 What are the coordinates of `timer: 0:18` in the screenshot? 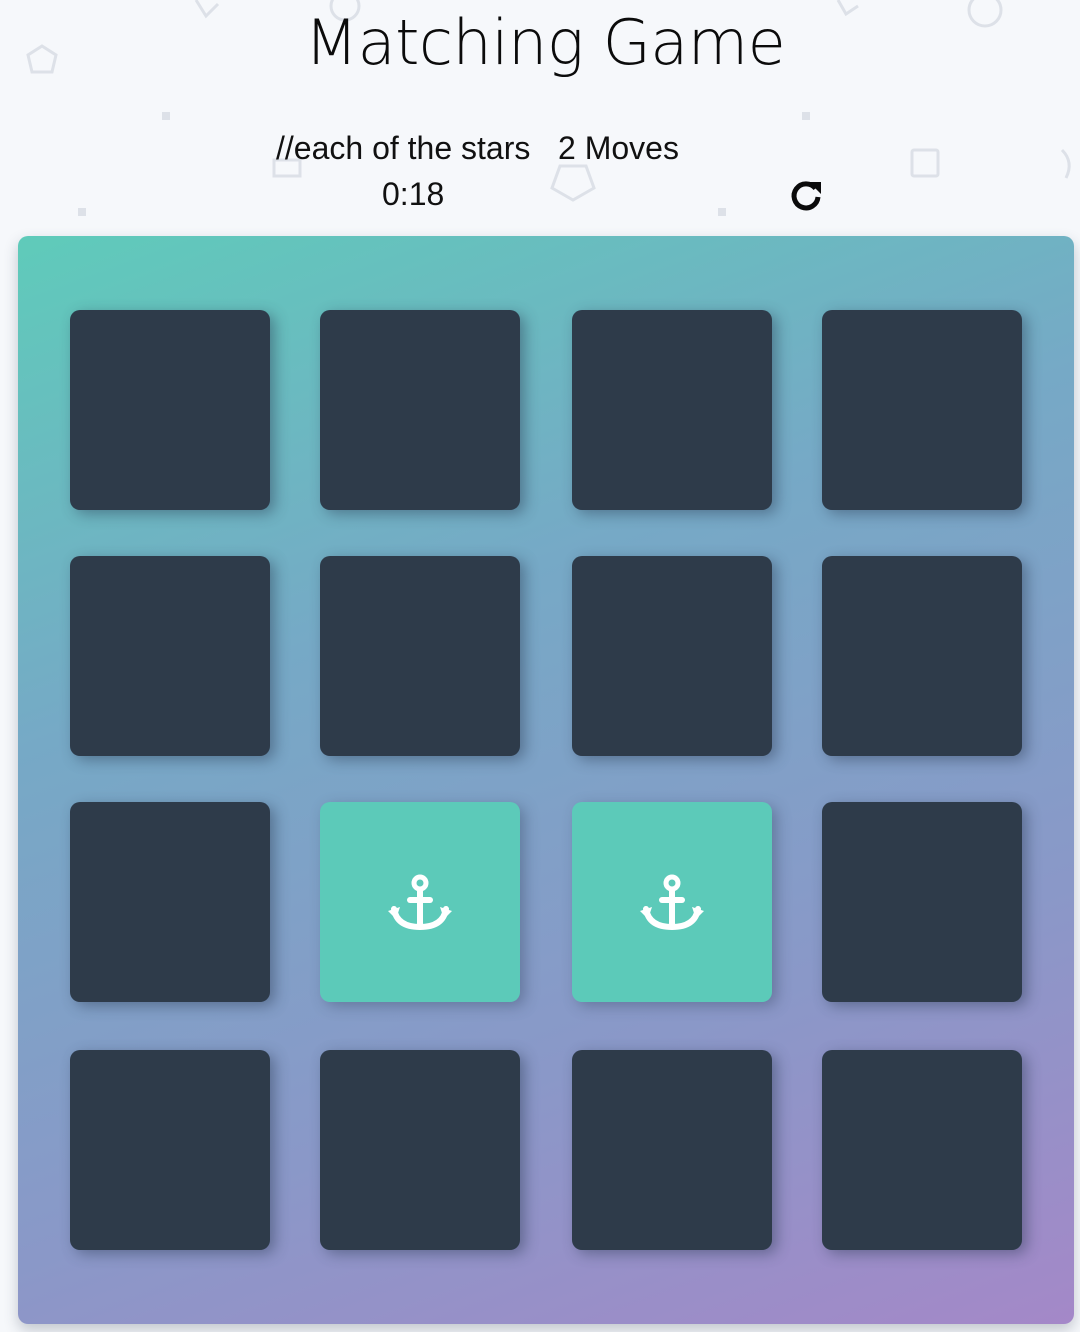 It's located at (413, 194).